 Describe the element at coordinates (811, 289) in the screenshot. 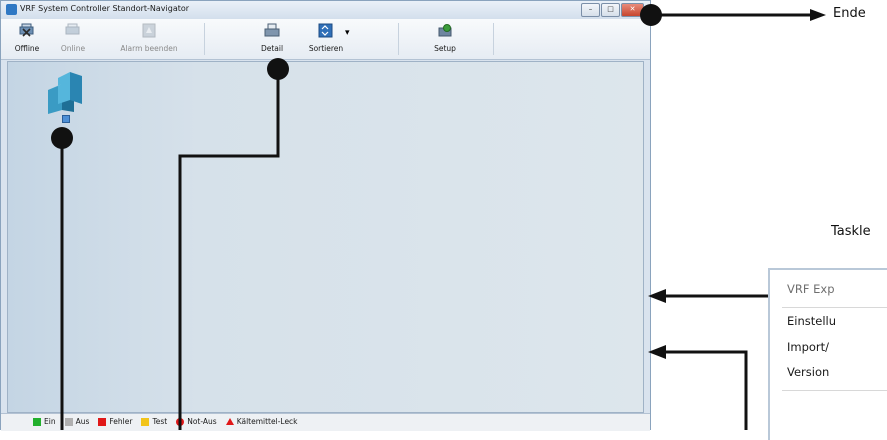

I see `task-menu-header: VRF Exp` at that location.